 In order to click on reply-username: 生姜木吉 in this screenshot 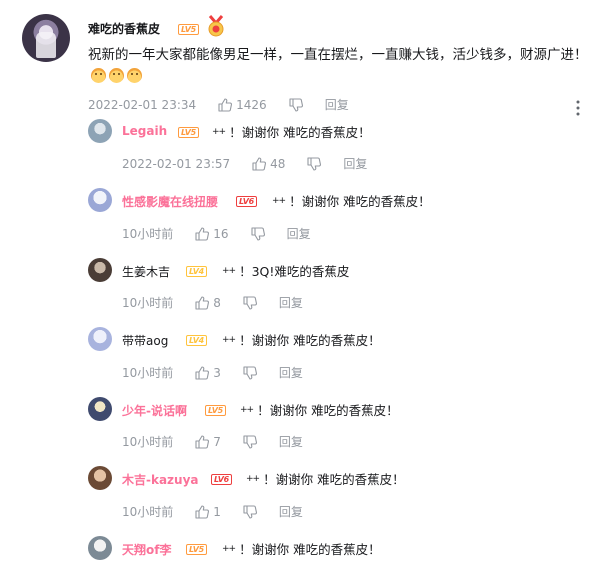, I will do `click(146, 271)`.